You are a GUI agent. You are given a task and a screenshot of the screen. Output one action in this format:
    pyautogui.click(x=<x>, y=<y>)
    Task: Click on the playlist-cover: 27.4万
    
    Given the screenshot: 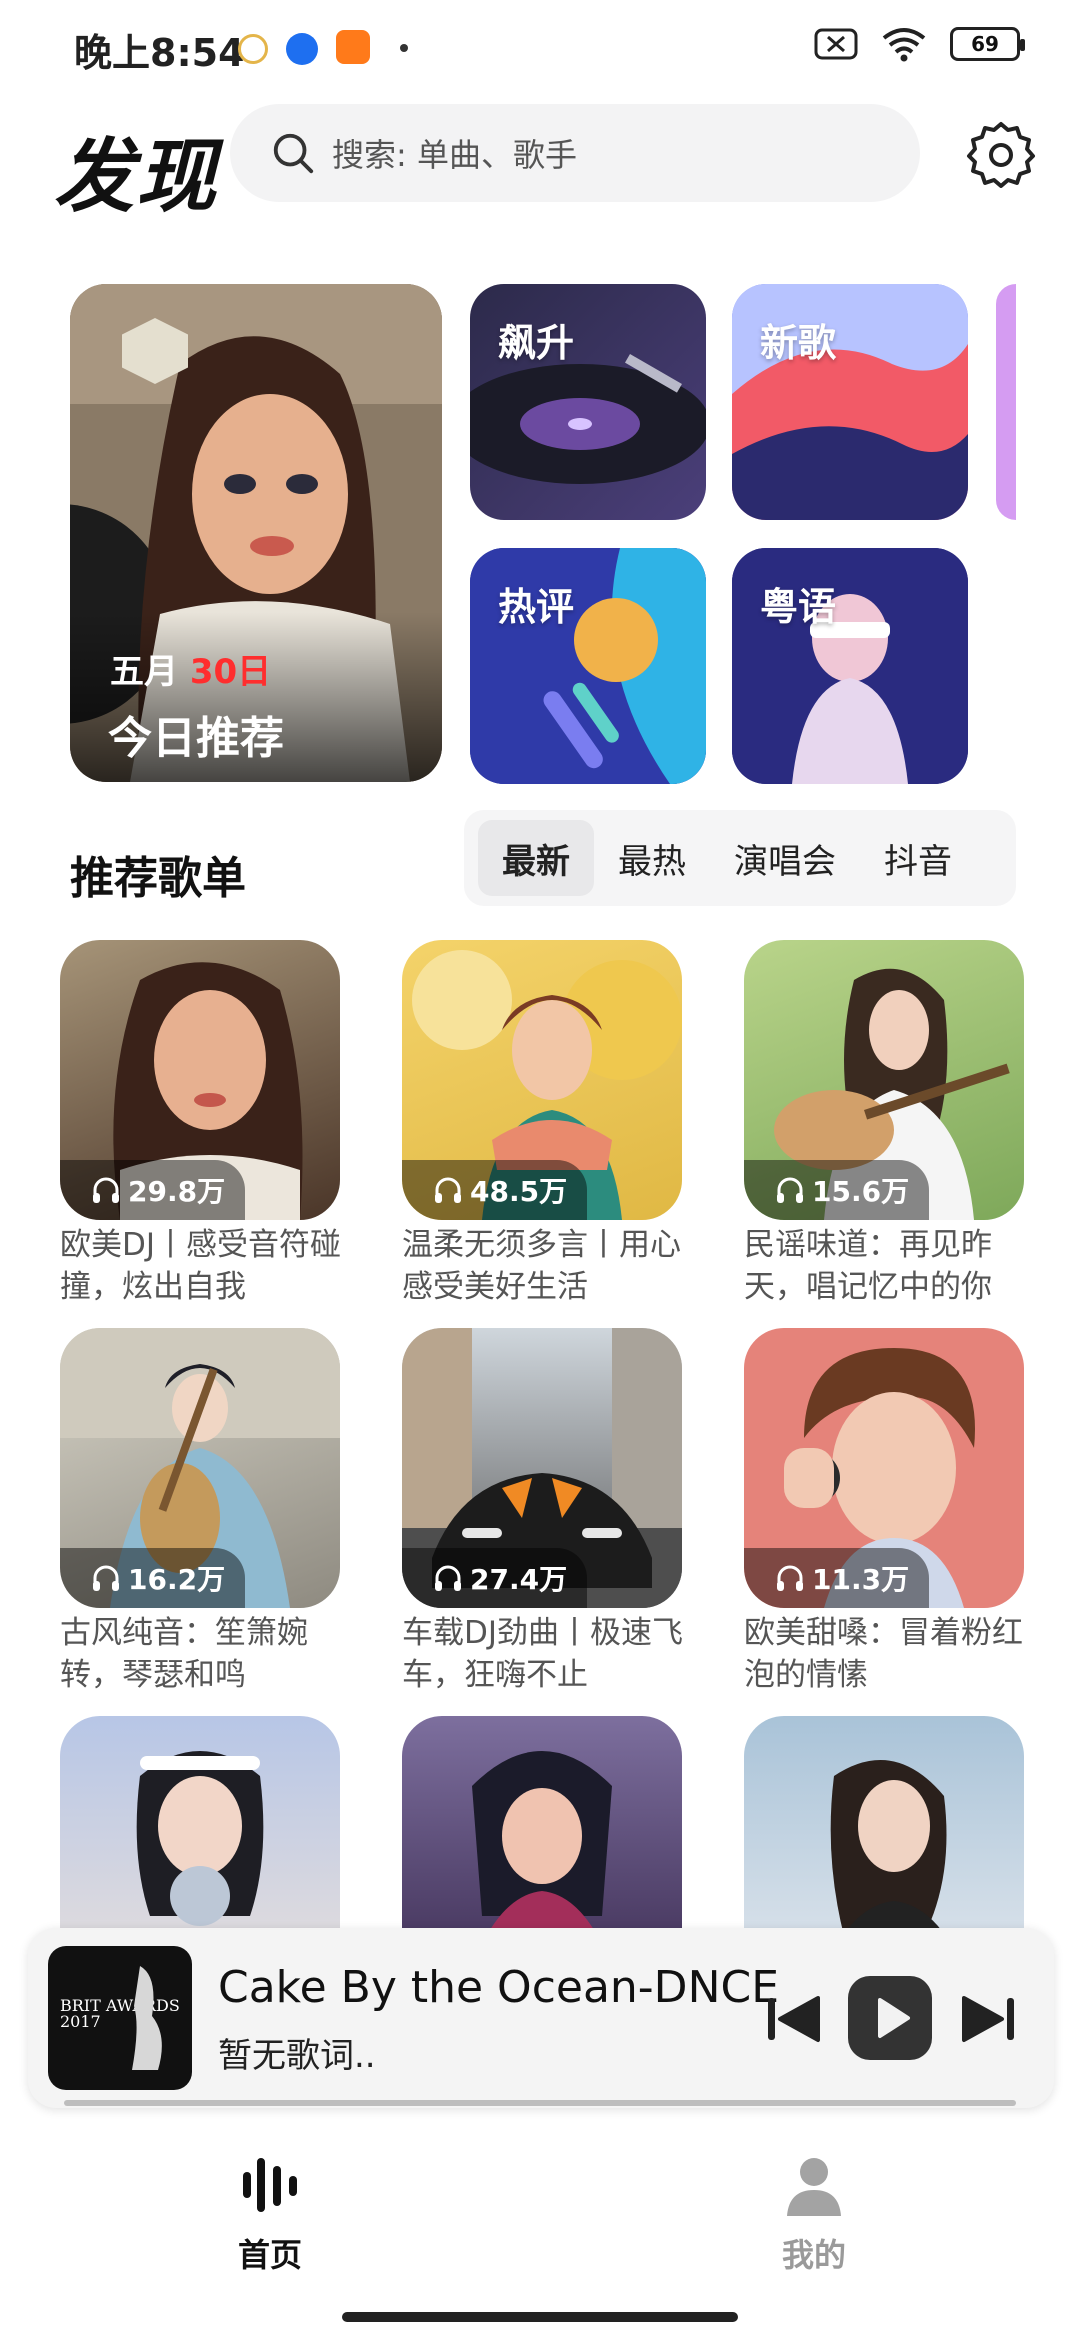 What is the action you would take?
    pyautogui.click(x=542, y=1468)
    